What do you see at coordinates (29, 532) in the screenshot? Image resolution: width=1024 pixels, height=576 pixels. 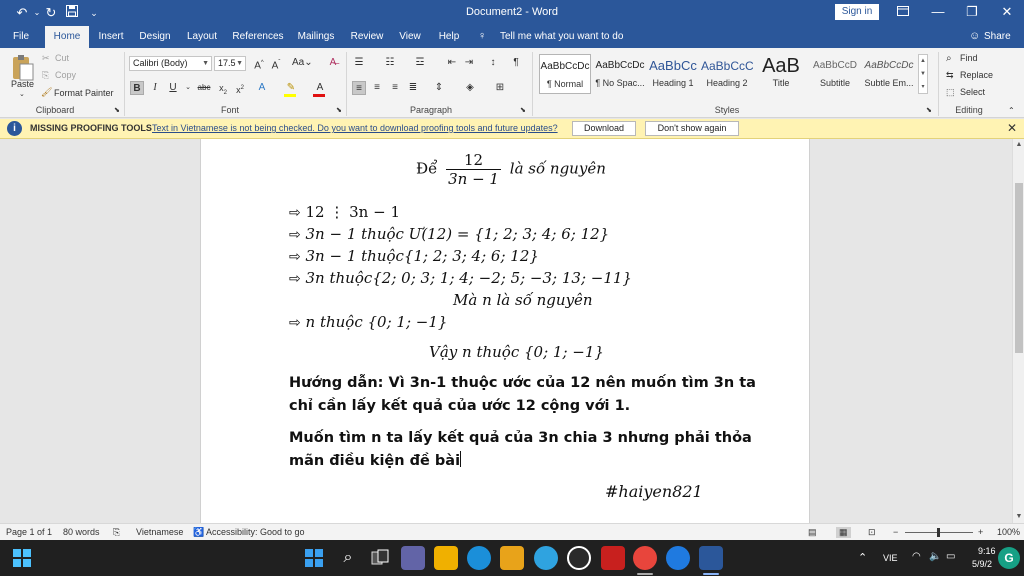 I see `page-count: Page 1 of 1` at bounding box center [29, 532].